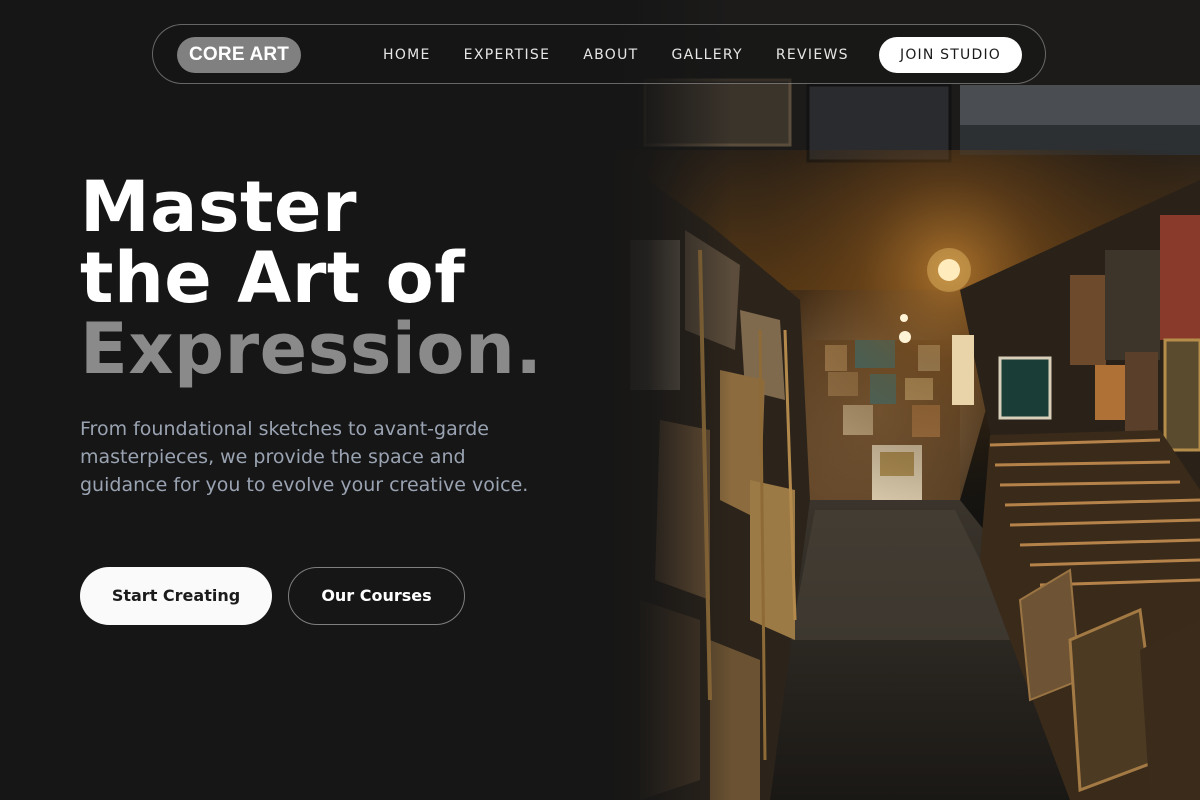  I want to click on nav-link-expertise: EXPERTISE, so click(507, 55).